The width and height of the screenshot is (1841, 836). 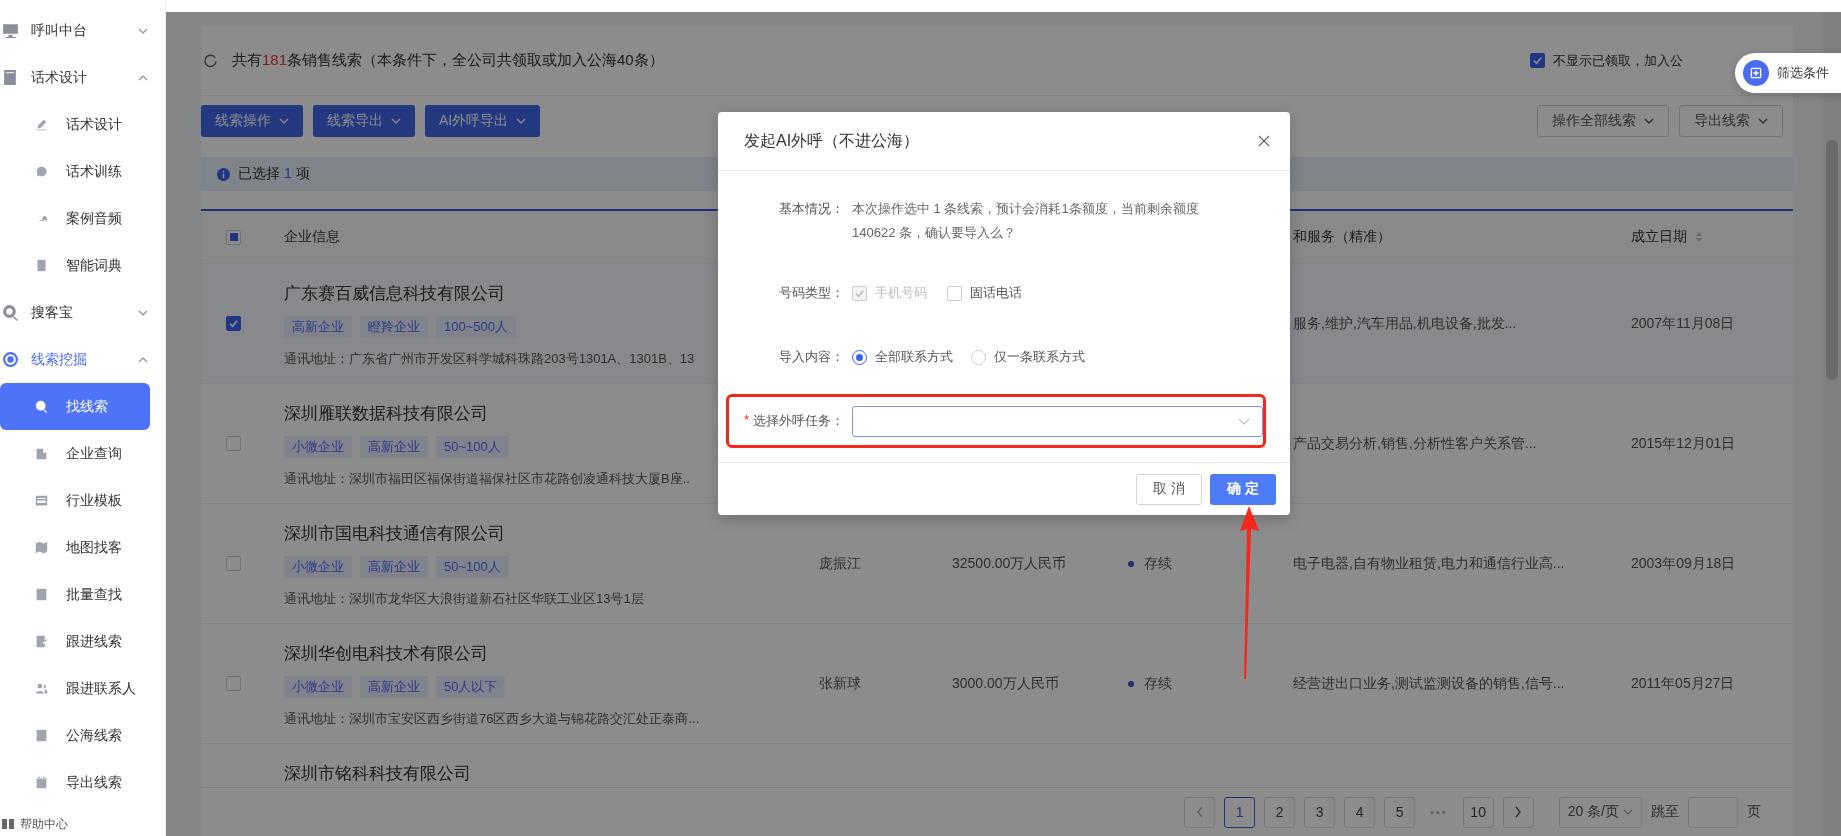 What do you see at coordinates (832, 140) in the screenshot?
I see `dialog-title: 发起AI外呼（不进公海）` at bounding box center [832, 140].